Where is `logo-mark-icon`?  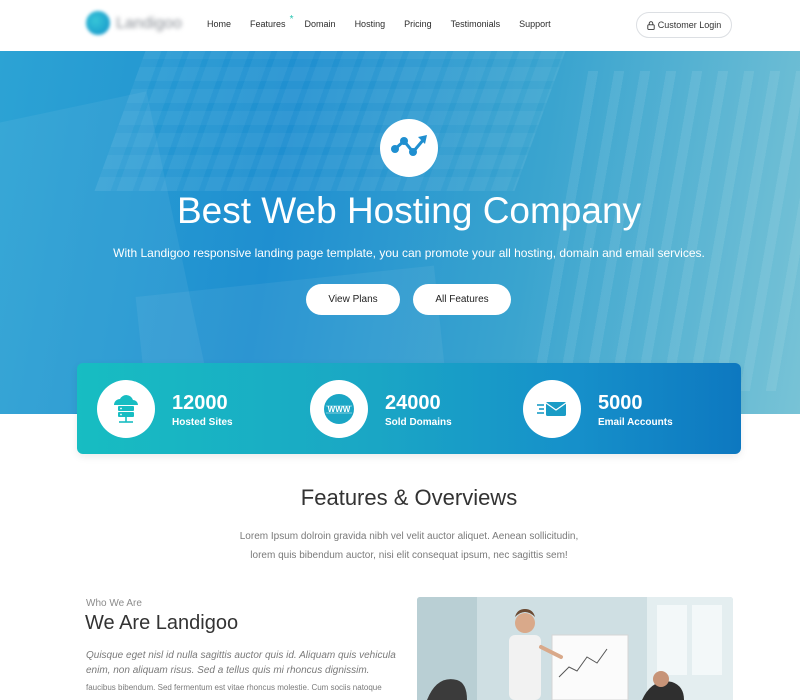 logo-mark-icon is located at coordinates (98, 23).